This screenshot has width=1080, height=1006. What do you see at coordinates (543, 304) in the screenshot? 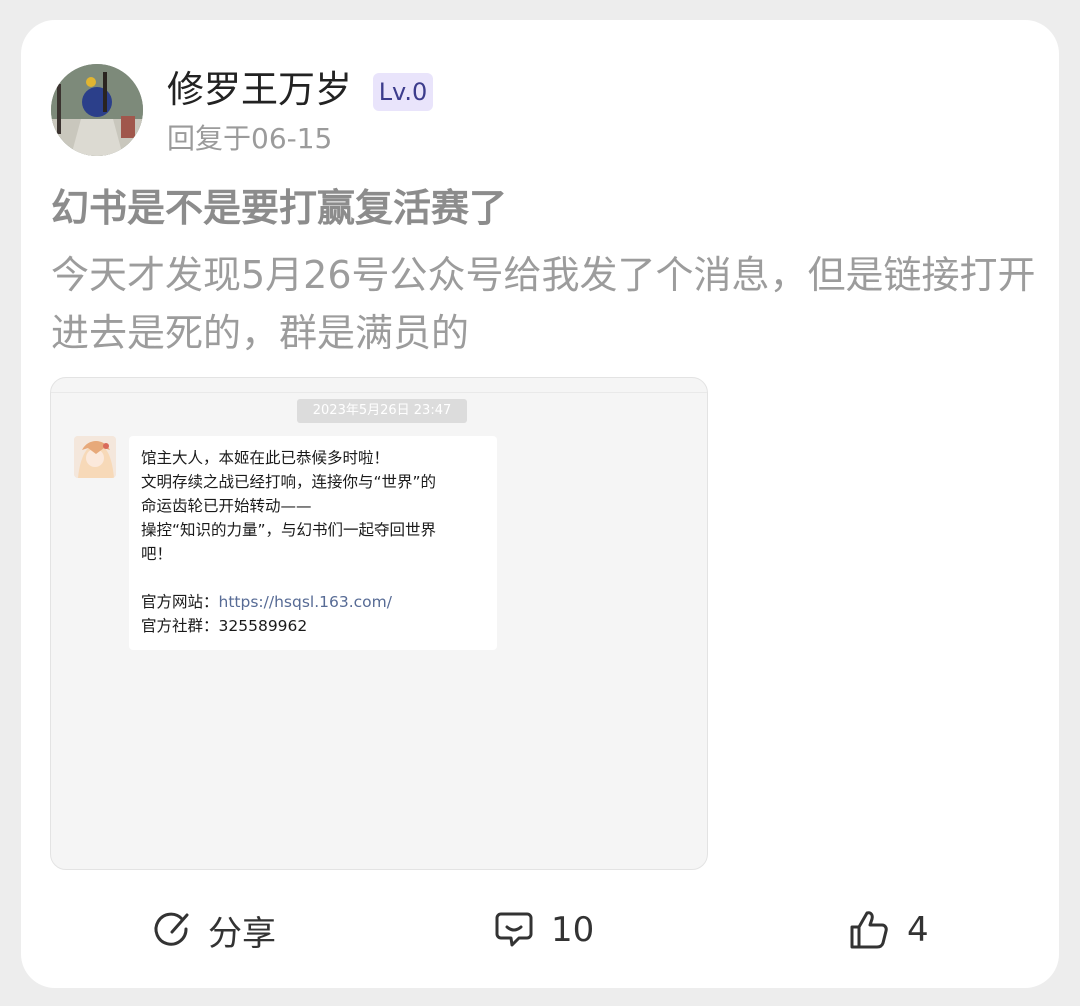
I see `post-body: 今天才发现5月26号公众号给我发了个消息，但是链接打开进去是死的，群是满员的` at bounding box center [543, 304].